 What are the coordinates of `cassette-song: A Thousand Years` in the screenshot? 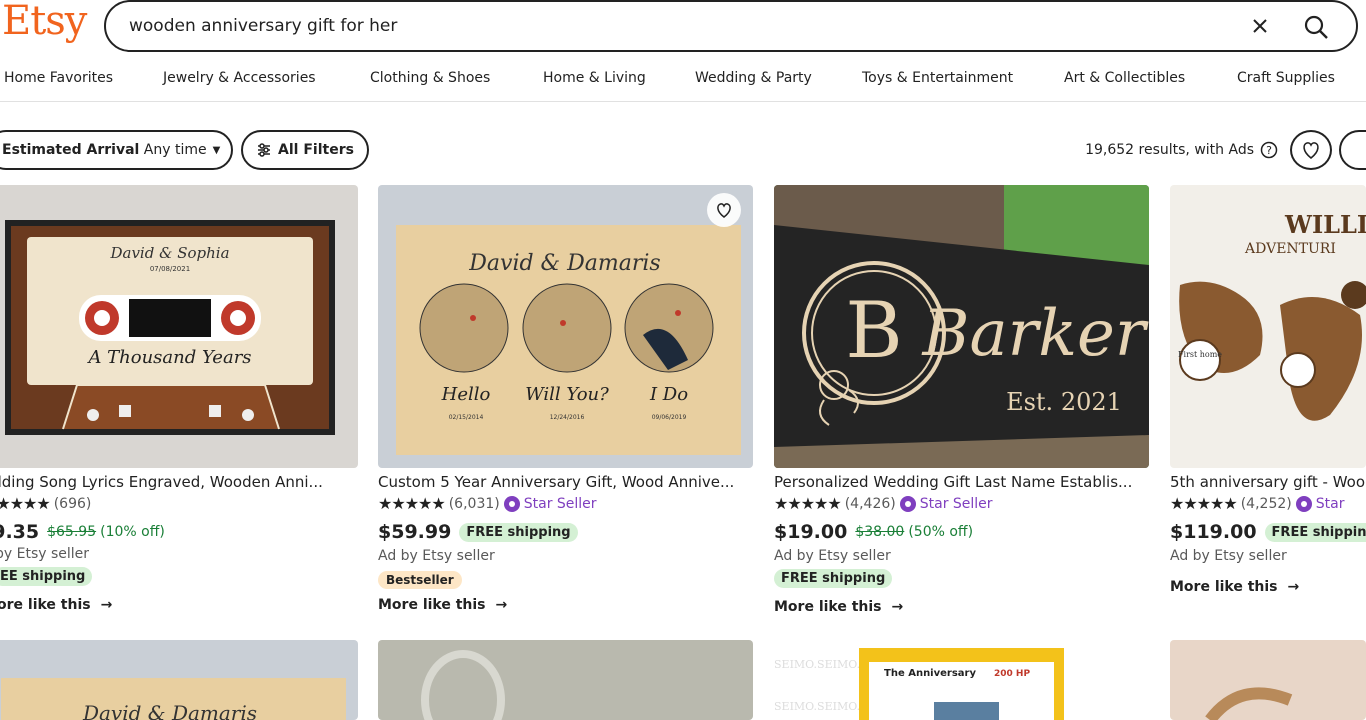 It's located at (168, 357).